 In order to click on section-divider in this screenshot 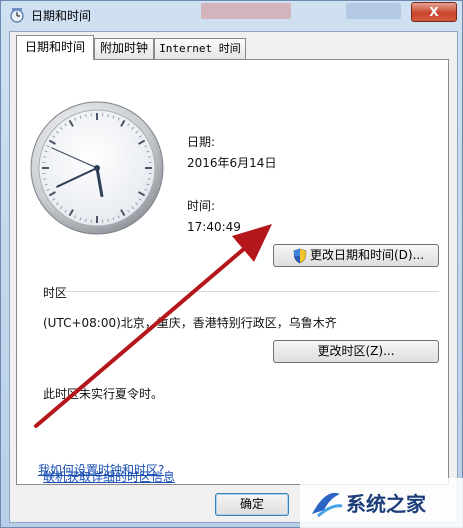, I will do `click(252, 291)`.